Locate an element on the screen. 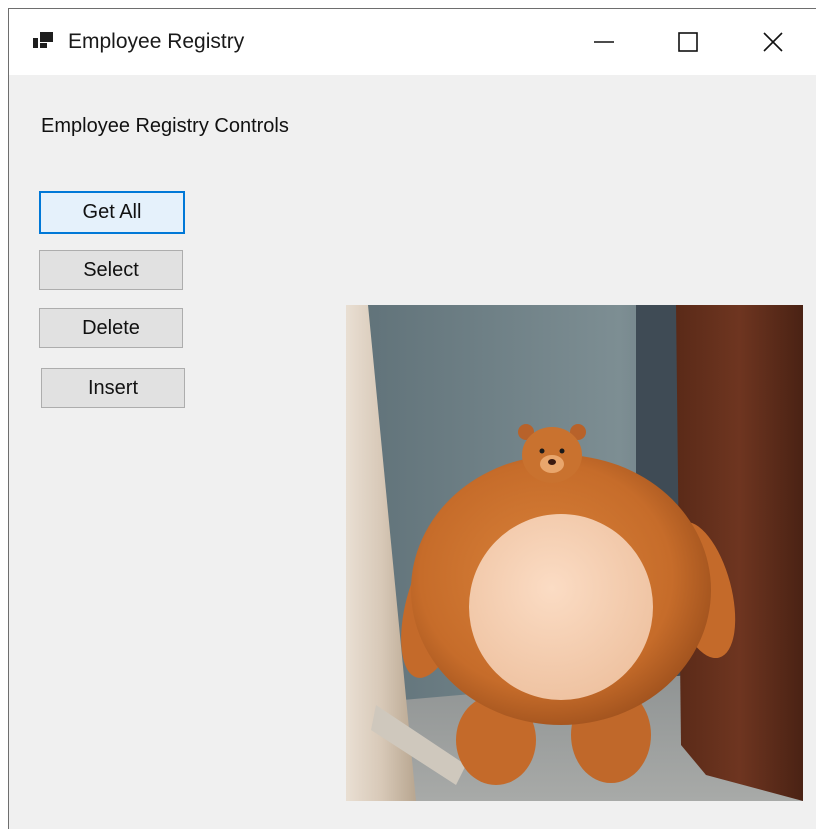 The image size is (816, 829). insert-button: Insert is located at coordinates (113, 388).